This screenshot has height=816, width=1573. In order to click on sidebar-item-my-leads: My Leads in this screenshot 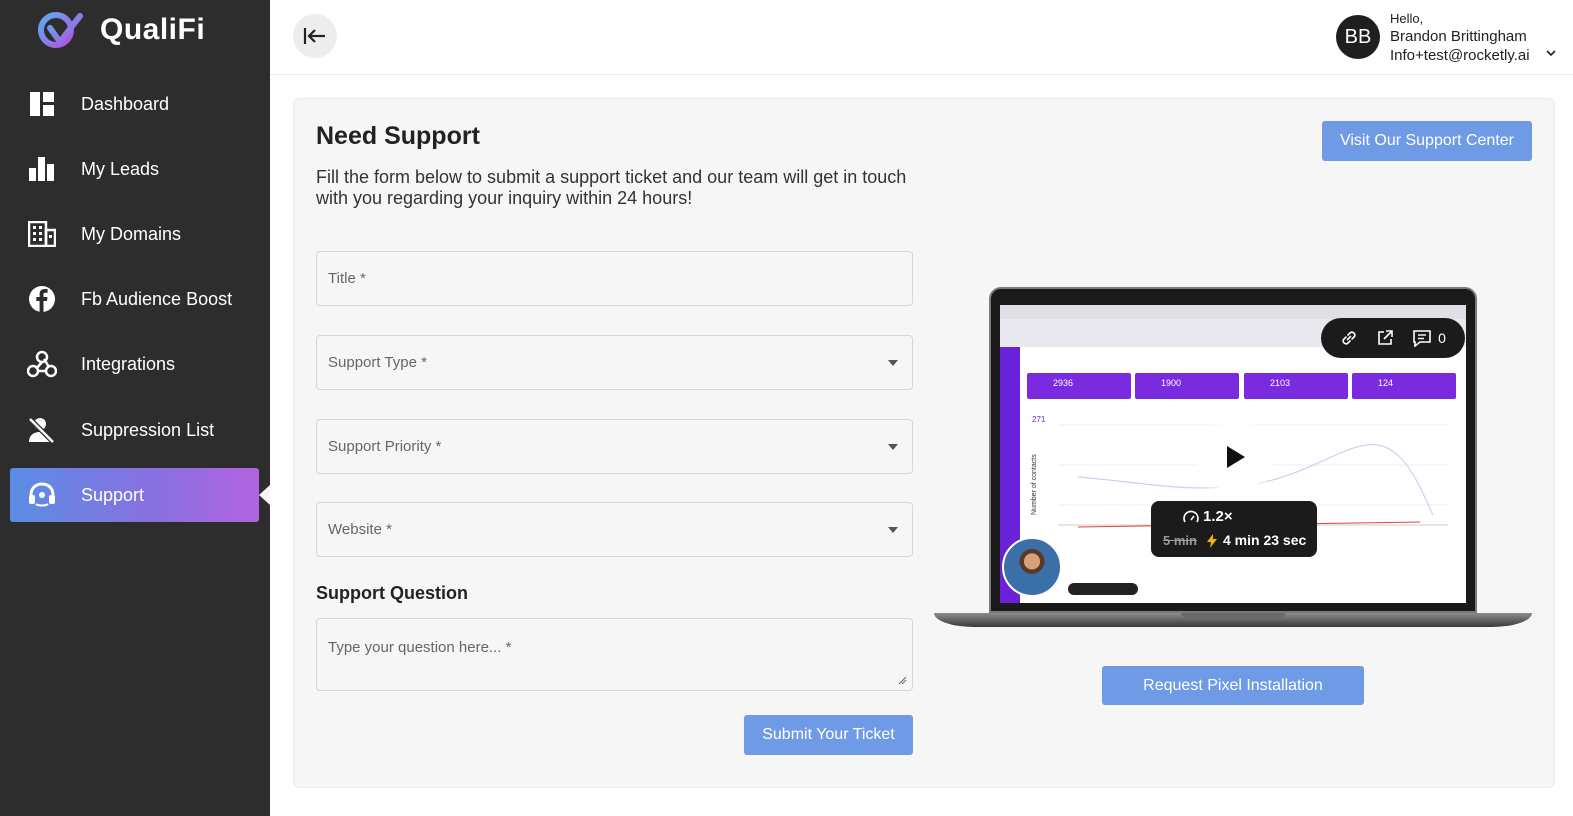, I will do `click(134, 169)`.